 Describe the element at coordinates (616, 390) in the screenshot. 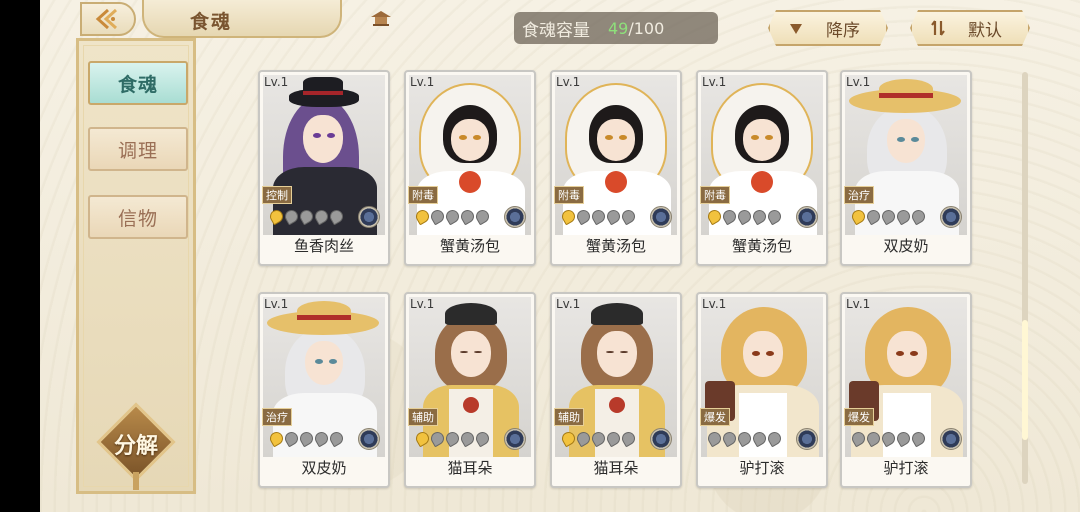

I see `card-7: Lv.1 辅助 猫耳朵` at that location.